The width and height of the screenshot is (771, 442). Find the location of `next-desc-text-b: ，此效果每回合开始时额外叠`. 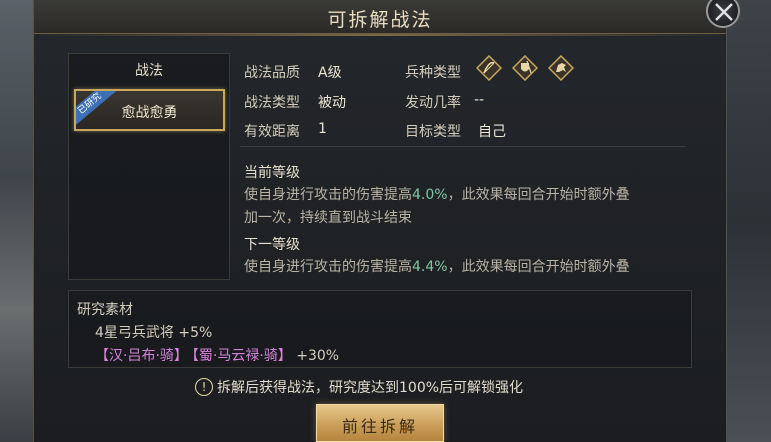

next-desc-text-b: ，此效果每回合开始时额外叠 is located at coordinates (538, 267).